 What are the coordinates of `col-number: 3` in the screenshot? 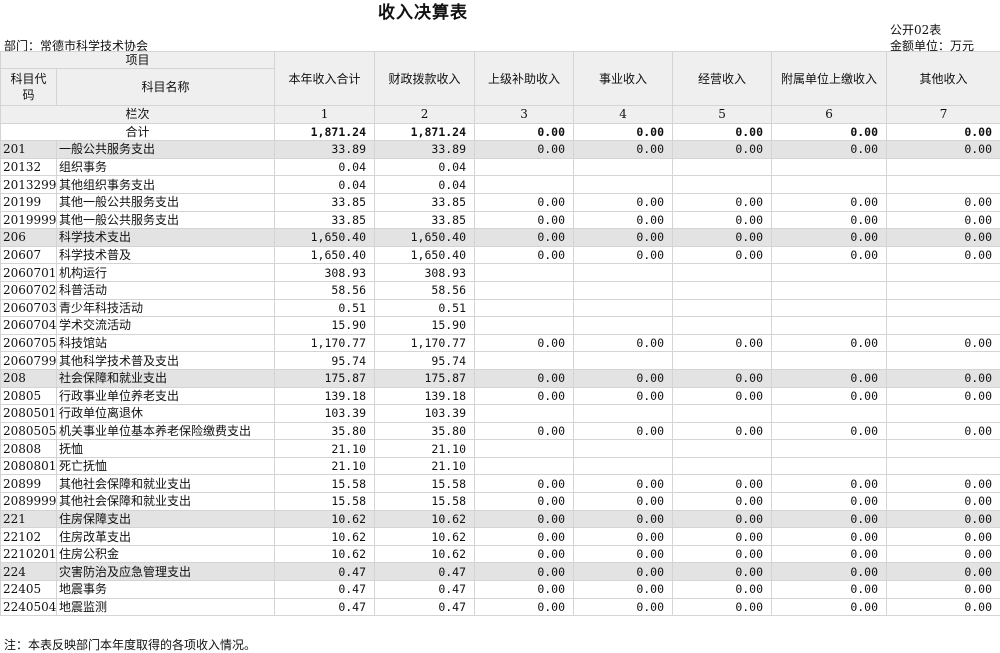 It's located at (524, 115).